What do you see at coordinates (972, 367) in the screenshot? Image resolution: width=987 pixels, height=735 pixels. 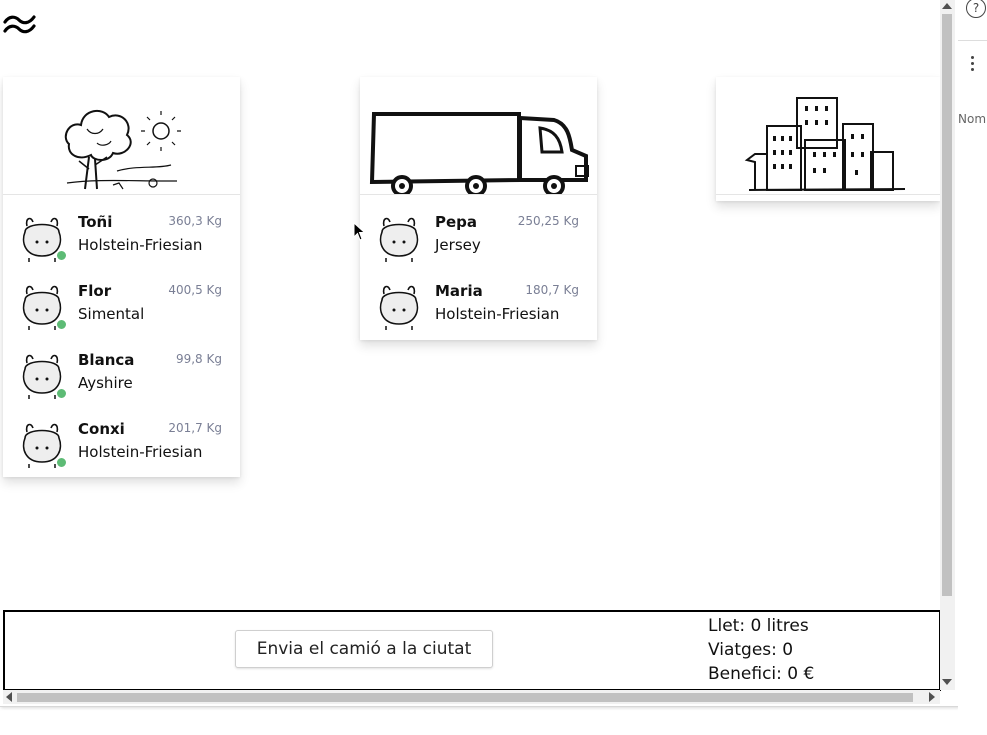 I see `side-panel: ? Nom` at bounding box center [972, 367].